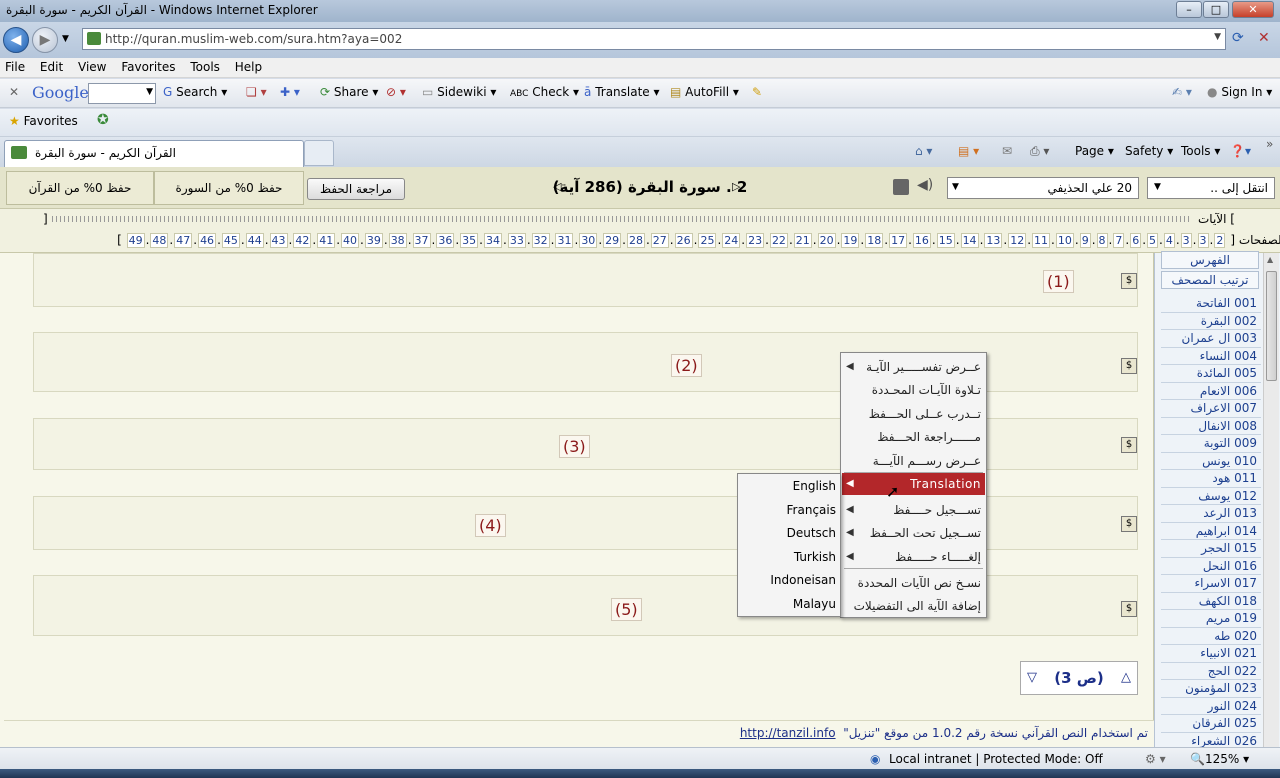 The image size is (1280, 778). What do you see at coordinates (396, 92) in the screenshot?
I see `popup-blocker-icon: ⊘ ▾` at bounding box center [396, 92].